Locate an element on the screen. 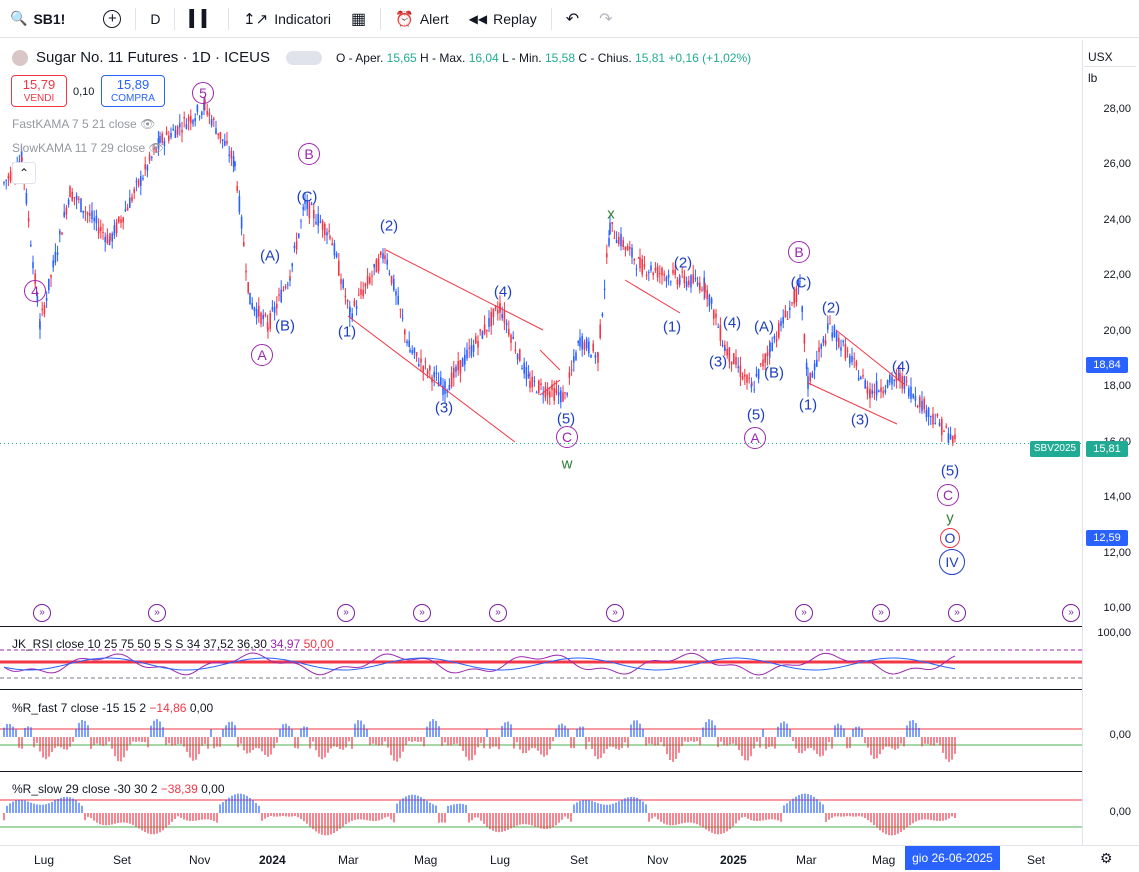  close-label: C - Chius. is located at coordinates (605, 57).